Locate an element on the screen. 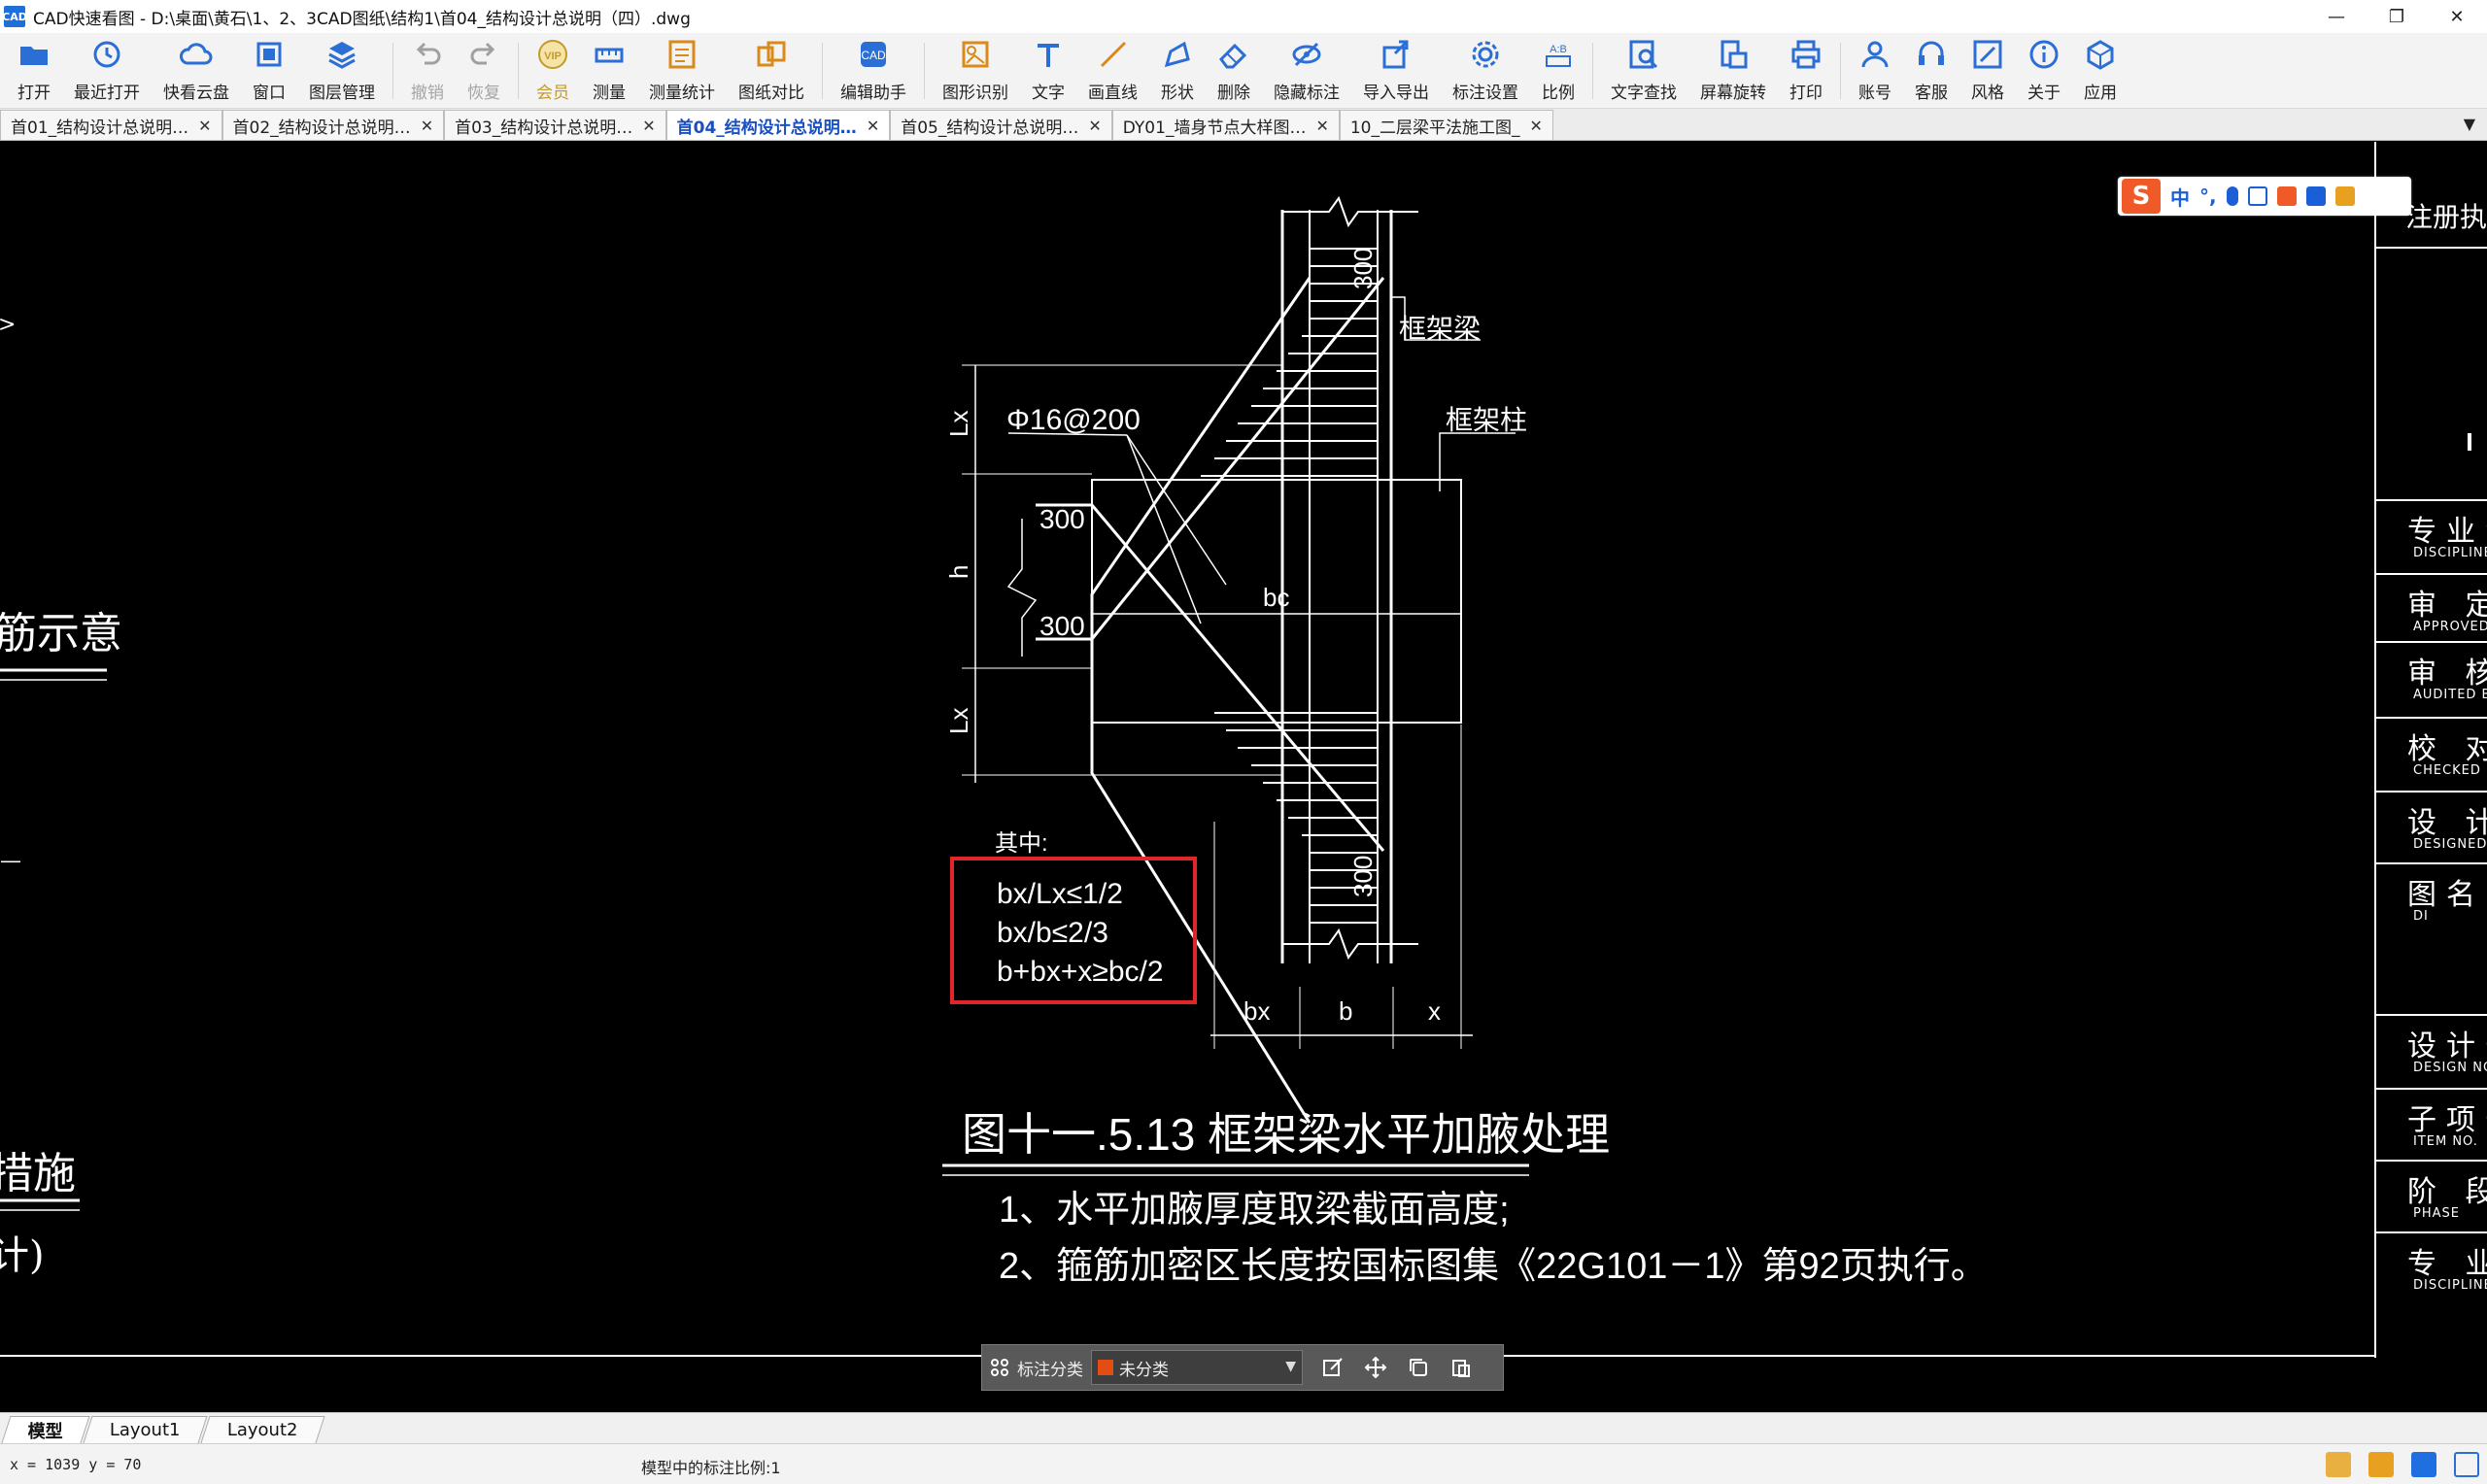  mascot-icon is located at coordinates (2344, 196).